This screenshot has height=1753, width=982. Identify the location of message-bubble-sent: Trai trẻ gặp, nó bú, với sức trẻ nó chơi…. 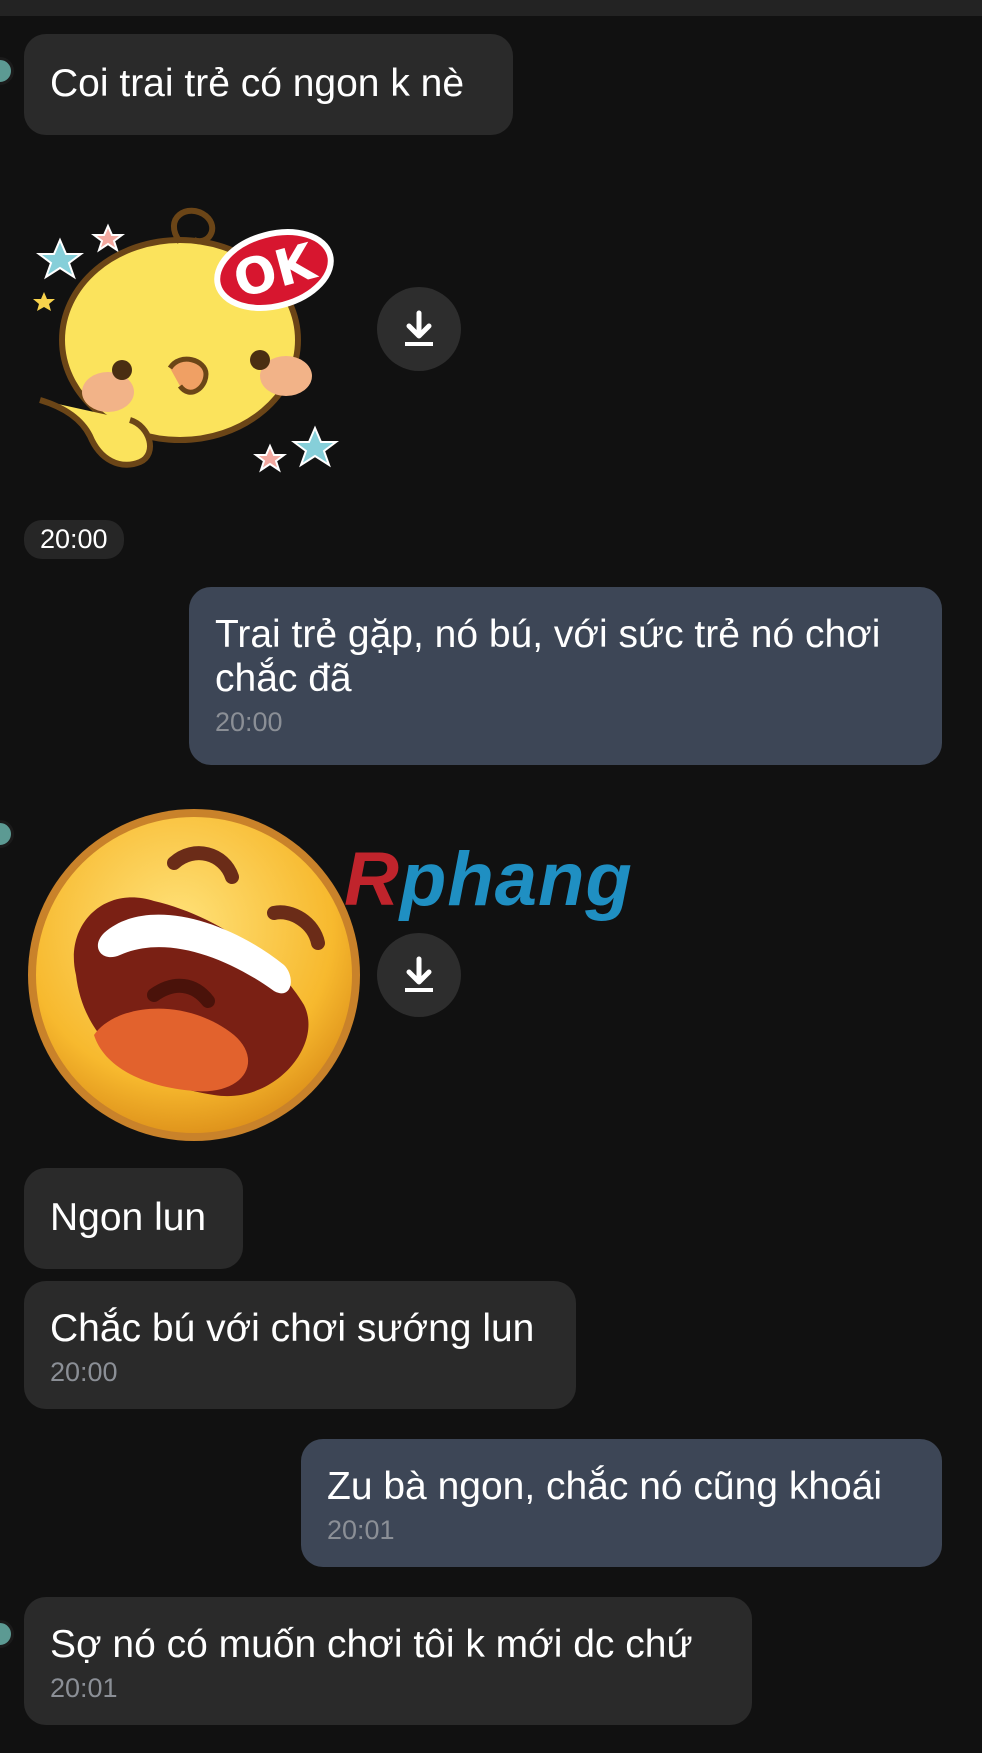
(565, 676).